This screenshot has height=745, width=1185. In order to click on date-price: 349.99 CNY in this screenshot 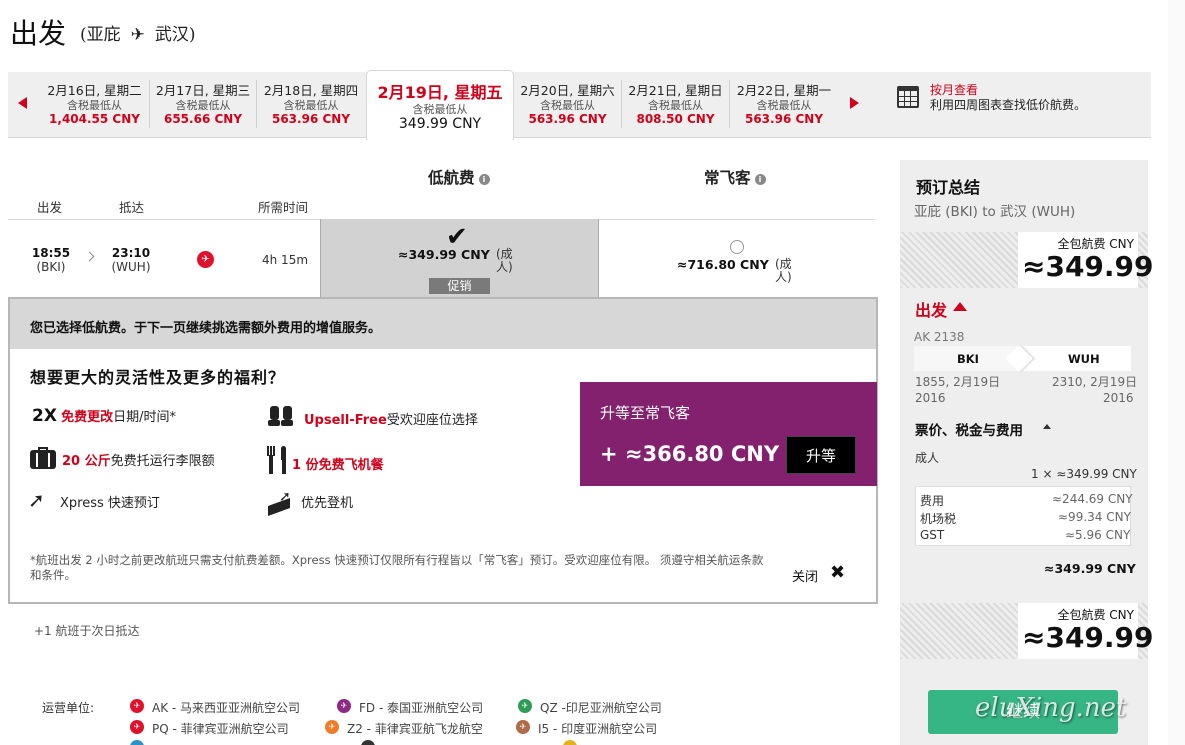, I will do `click(440, 124)`.